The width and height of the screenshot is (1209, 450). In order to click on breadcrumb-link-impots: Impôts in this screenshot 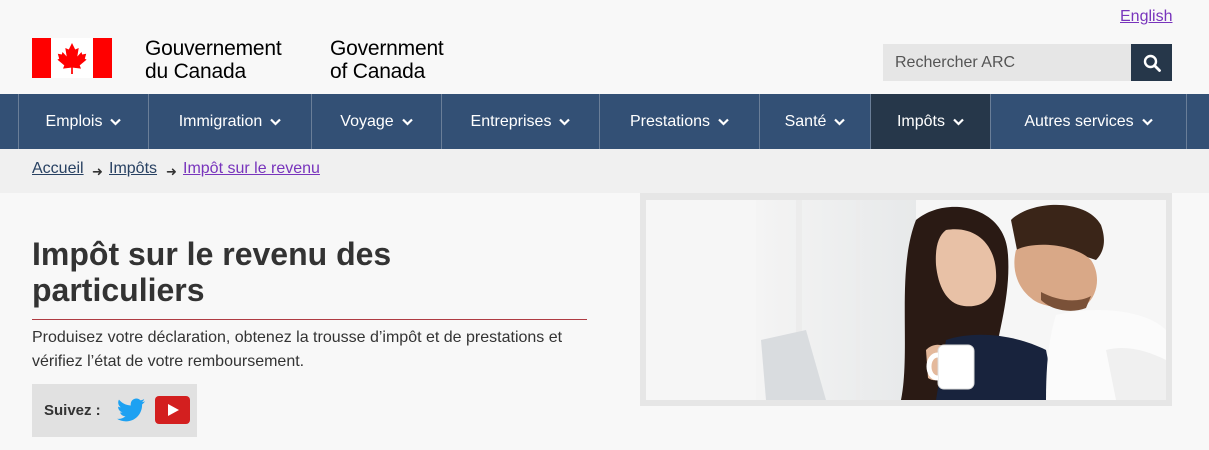, I will do `click(133, 169)`.